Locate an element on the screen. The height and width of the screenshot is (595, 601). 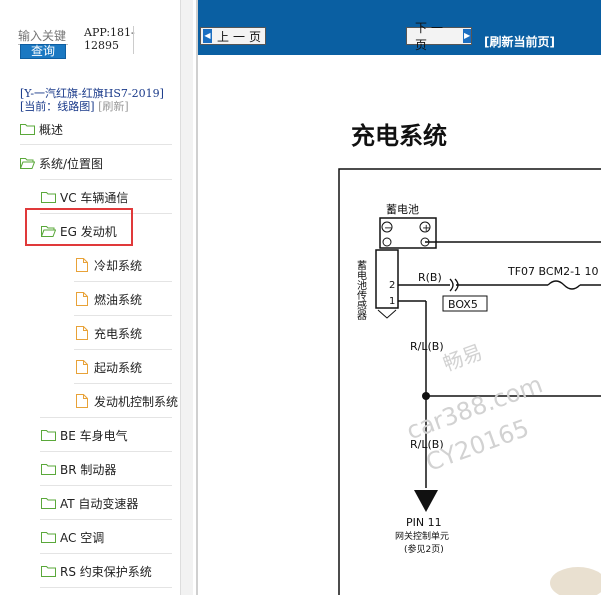
page-title: 充电系统 is located at coordinates (399, 136).